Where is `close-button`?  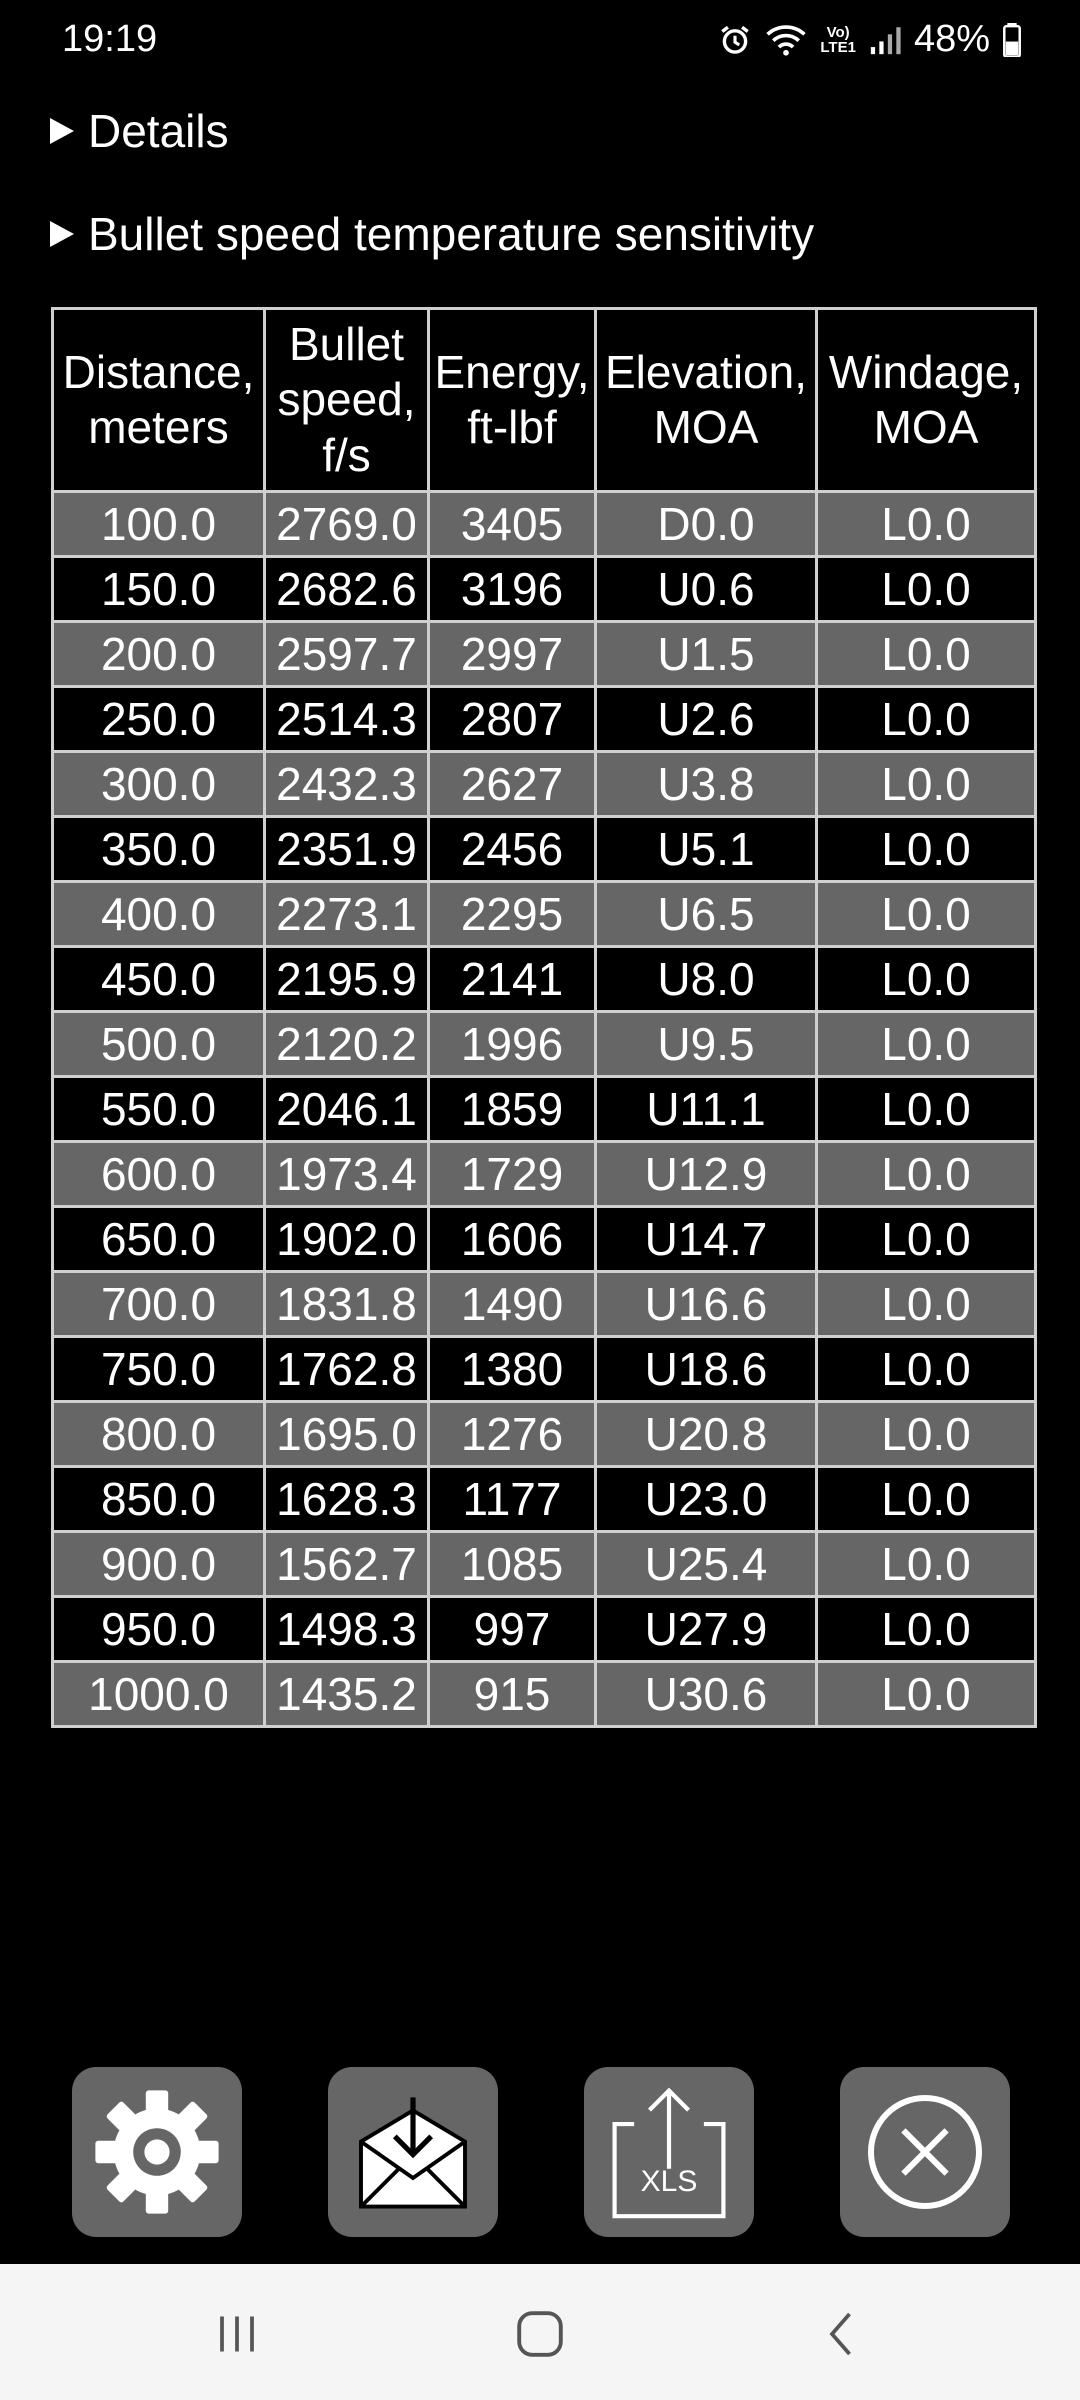
close-button is located at coordinates (925, 2152).